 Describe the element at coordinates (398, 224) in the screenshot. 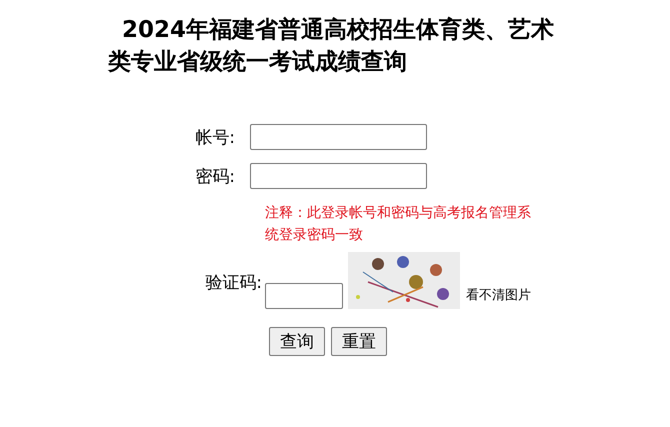

I see `note-text: 注释：此登录帐号和密码与高考报名管理系统登录密码一致` at that location.